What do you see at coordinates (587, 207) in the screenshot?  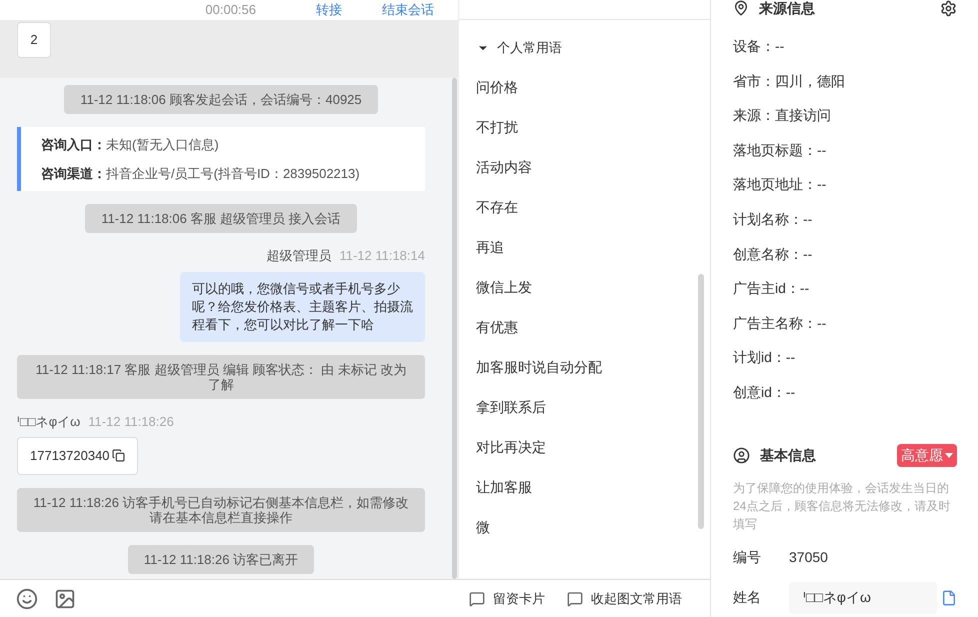 I see `phrase-item: 不存在` at bounding box center [587, 207].